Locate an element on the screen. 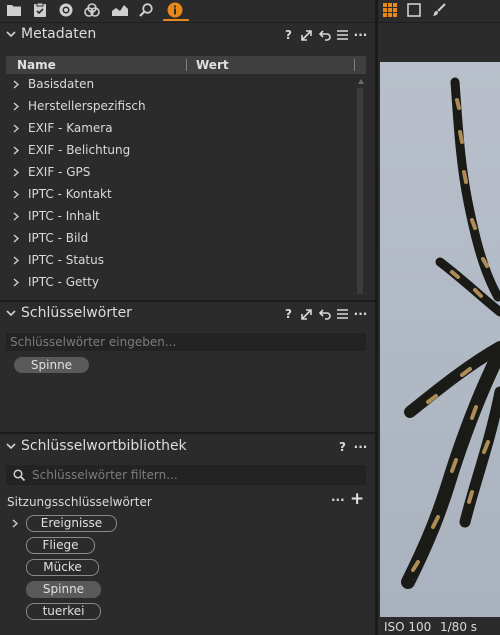  viewer-toolbar is located at coordinates (439, 11).